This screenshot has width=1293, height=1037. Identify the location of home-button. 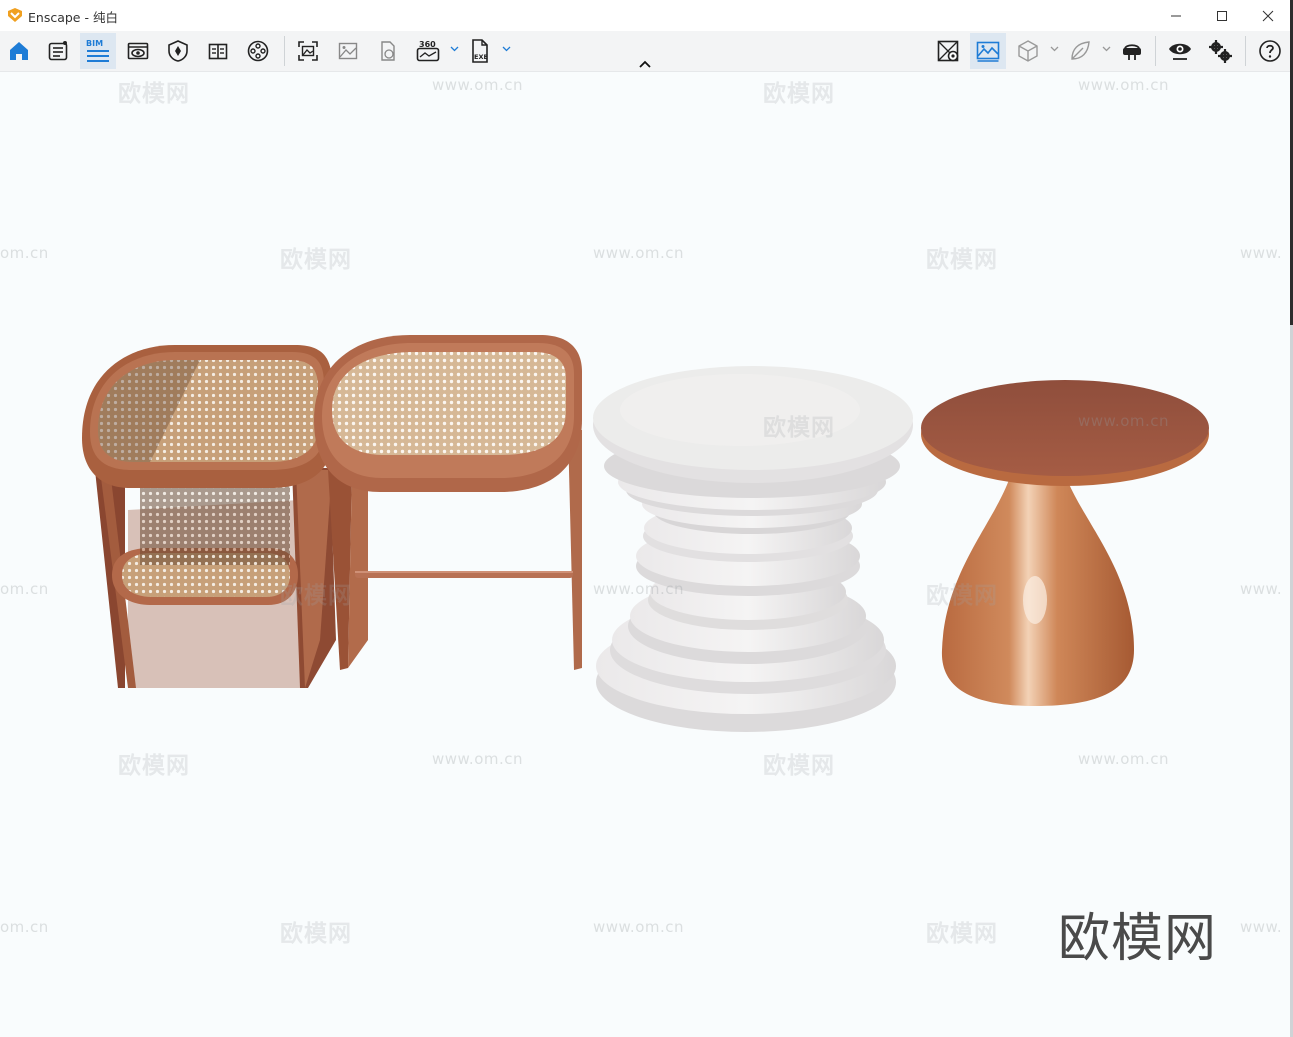
(19, 51).